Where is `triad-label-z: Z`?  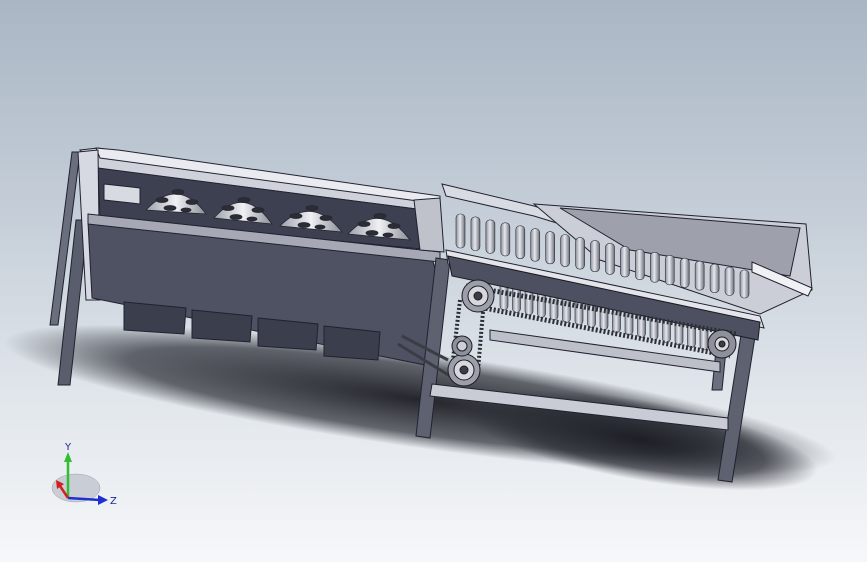
triad-label-z: Z is located at coordinates (113, 501).